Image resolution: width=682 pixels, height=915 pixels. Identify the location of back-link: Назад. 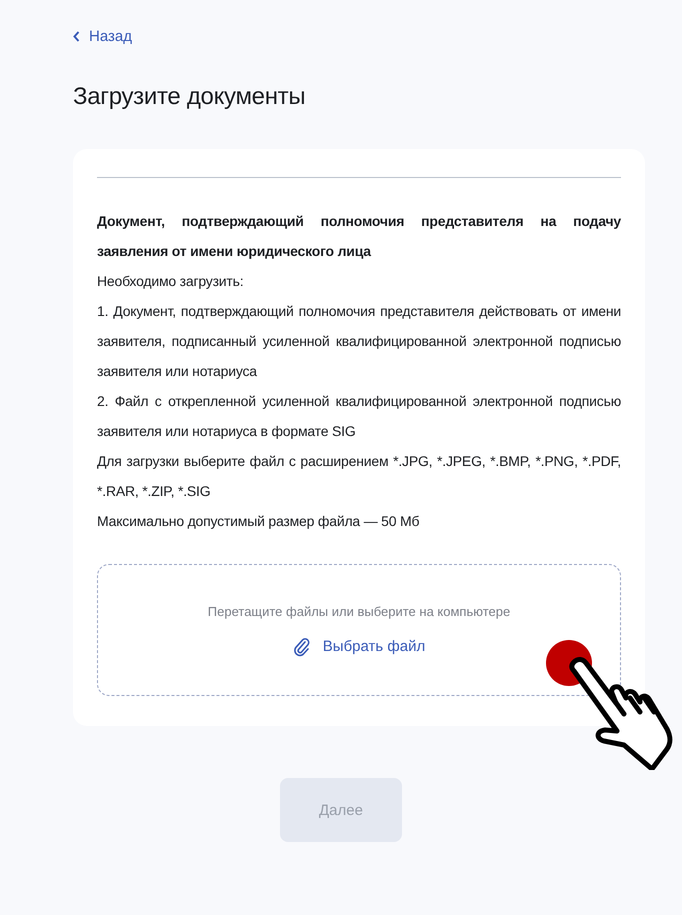
(102, 36).